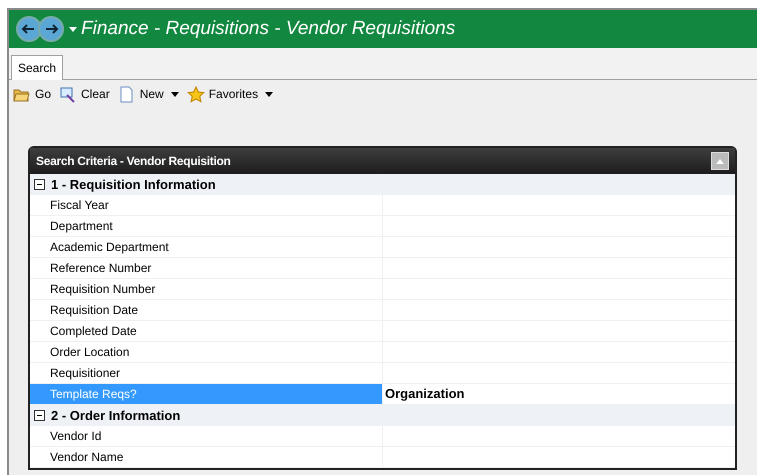 The image size is (757, 475). Describe the element at coordinates (382, 226) in the screenshot. I see `property-row: Department` at that location.